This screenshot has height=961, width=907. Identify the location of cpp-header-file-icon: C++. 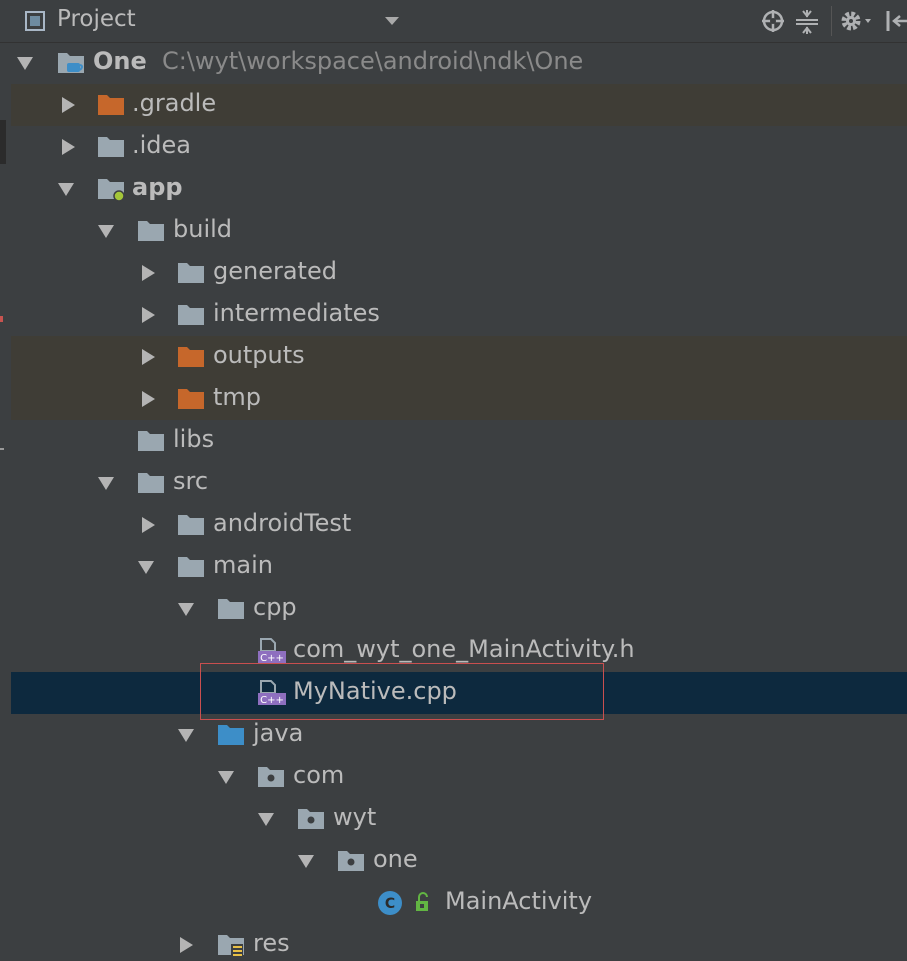
(272, 651).